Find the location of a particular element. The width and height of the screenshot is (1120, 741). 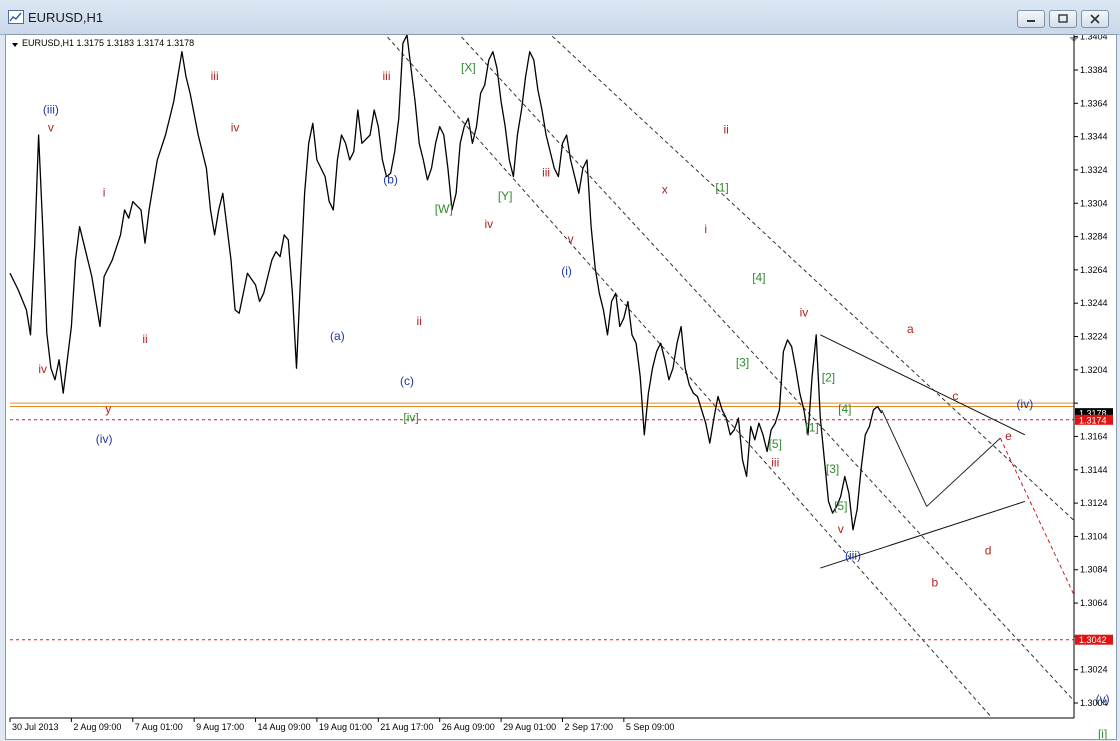

minimize-button is located at coordinates (1031, 19).